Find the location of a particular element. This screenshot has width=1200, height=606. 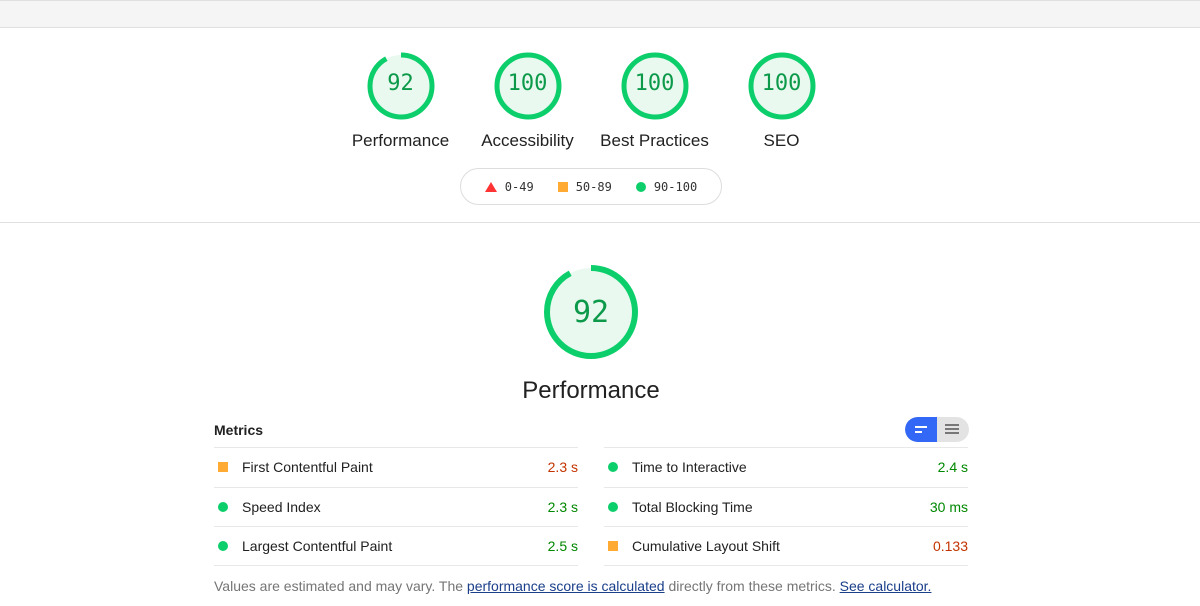

triangle-icon is located at coordinates (490, 186).